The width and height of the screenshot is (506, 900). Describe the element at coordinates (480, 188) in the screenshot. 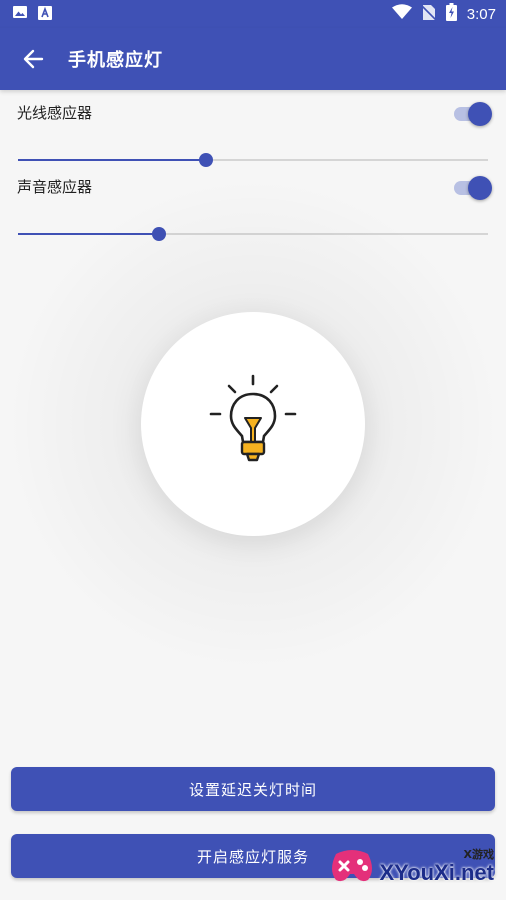

I see `sound-sensor-toggle-thumb` at that location.